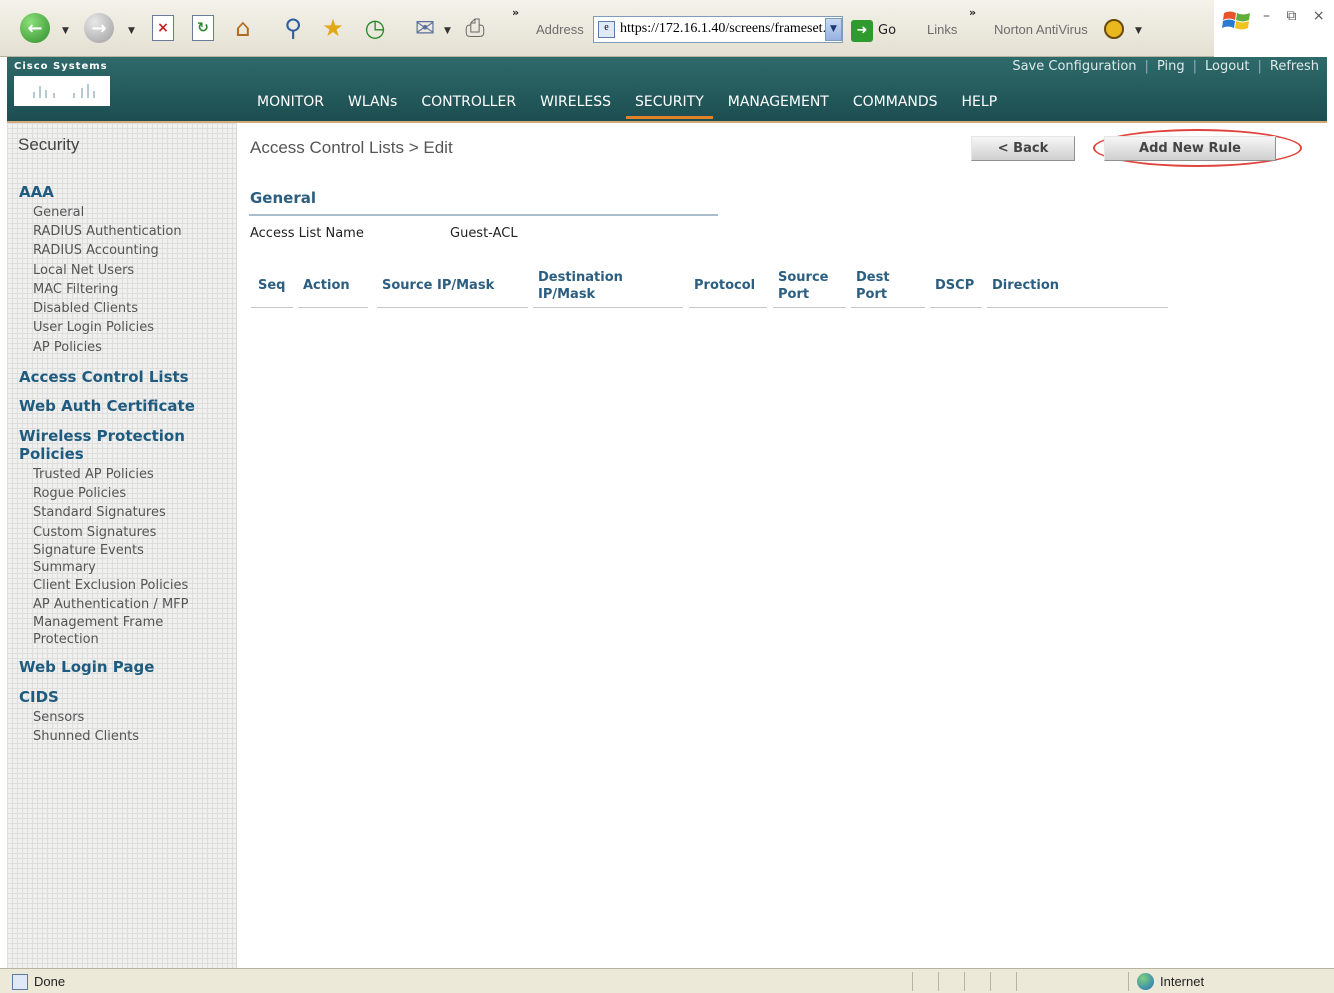  What do you see at coordinates (99, 512) in the screenshot?
I see `sidebar-item-standard-signatures: Standard Signatures` at bounding box center [99, 512].